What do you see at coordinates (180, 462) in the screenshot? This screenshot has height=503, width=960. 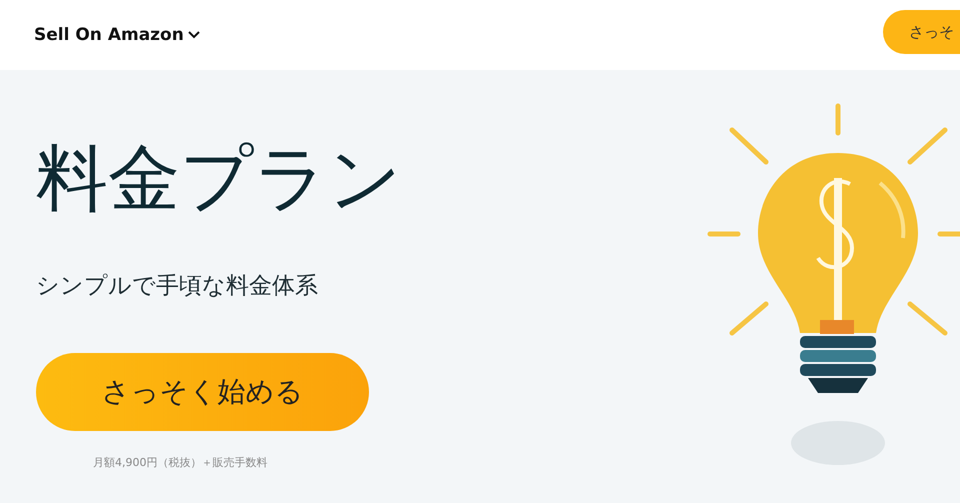 I see `pricing-note: 月額4,900円（税抜）＋販売手数料` at bounding box center [180, 462].